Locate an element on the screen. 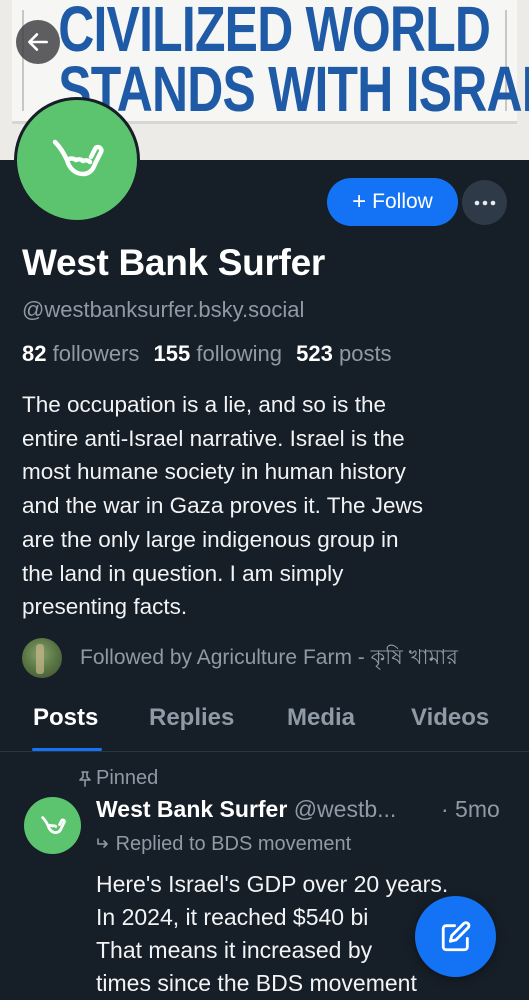 Image resolution: width=529 pixels, height=1000 pixels. compose-button is located at coordinates (455, 936).